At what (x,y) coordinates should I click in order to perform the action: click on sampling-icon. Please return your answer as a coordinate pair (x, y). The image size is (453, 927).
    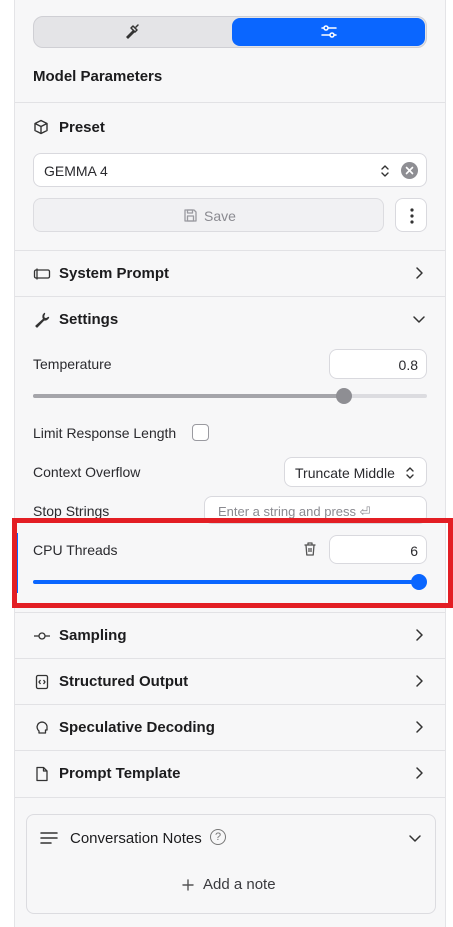
    Looking at the image, I should click on (42, 636).